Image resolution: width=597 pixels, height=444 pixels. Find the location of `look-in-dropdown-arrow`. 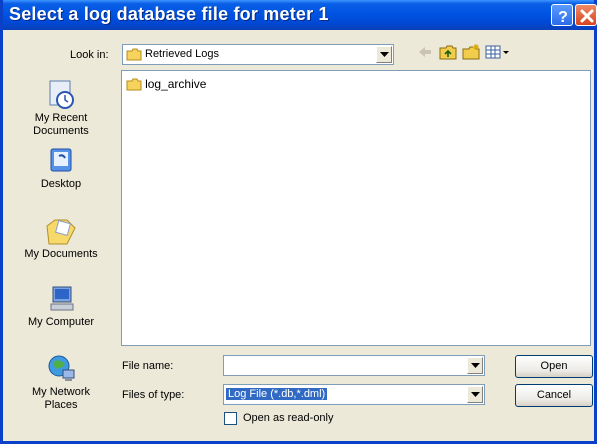

look-in-dropdown-arrow is located at coordinates (384, 54).